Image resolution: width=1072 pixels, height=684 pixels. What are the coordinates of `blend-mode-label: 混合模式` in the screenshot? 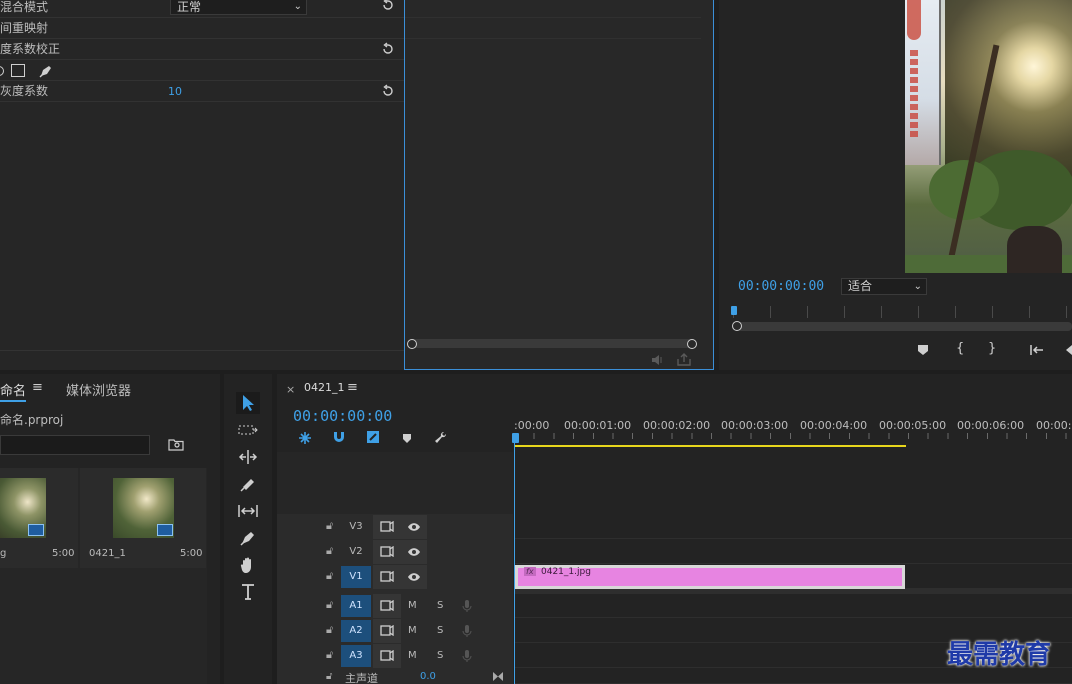 It's located at (24, 7).